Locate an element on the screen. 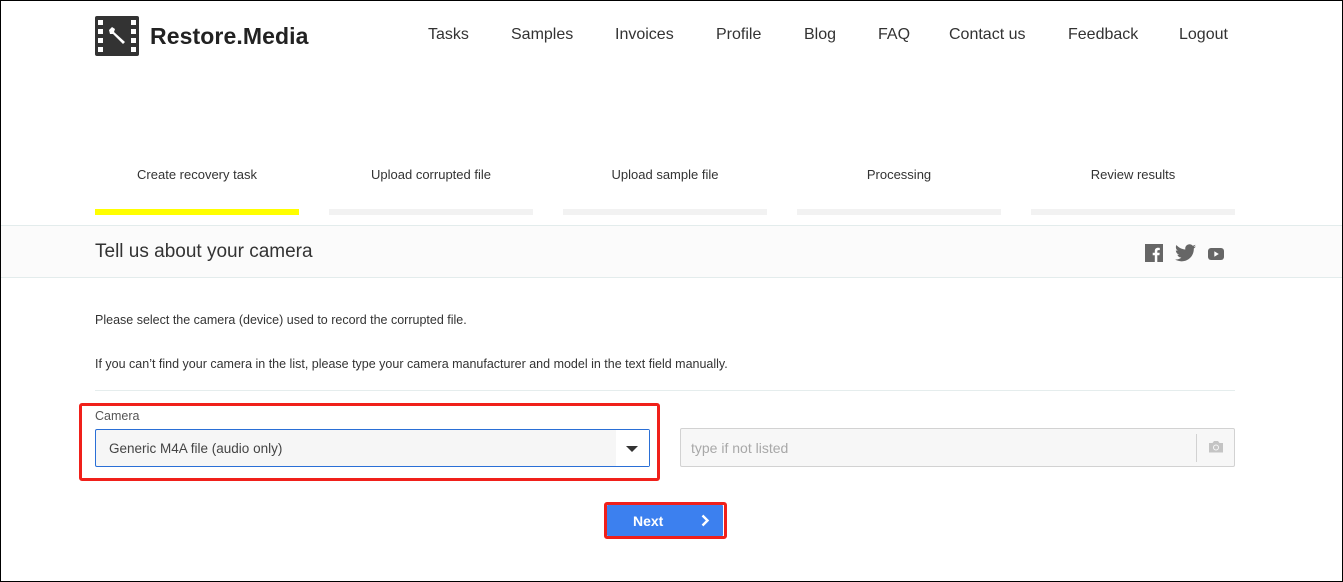 The width and height of the screenshot is (1343, 582). section-header: Tell us about your camera is located at coordinates (671, 251).